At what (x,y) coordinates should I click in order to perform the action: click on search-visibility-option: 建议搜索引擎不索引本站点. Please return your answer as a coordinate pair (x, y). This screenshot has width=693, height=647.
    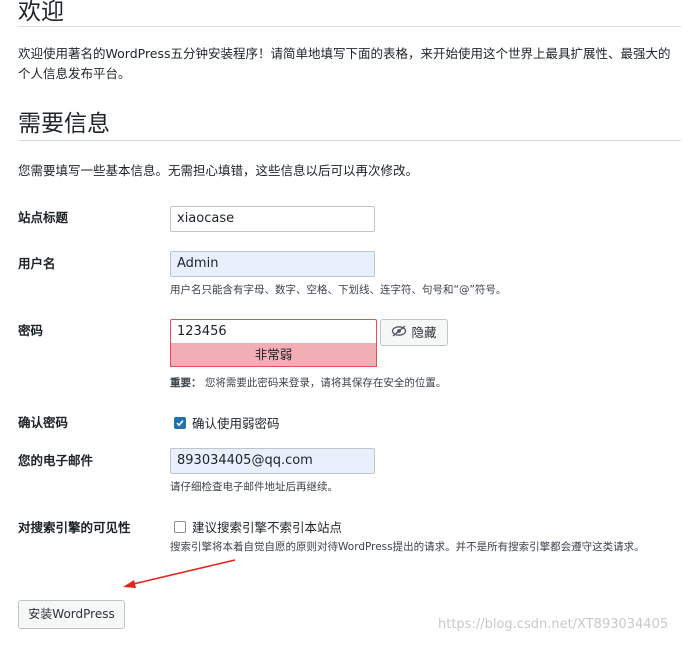
    Looking at the image, I should click on (258, 526).